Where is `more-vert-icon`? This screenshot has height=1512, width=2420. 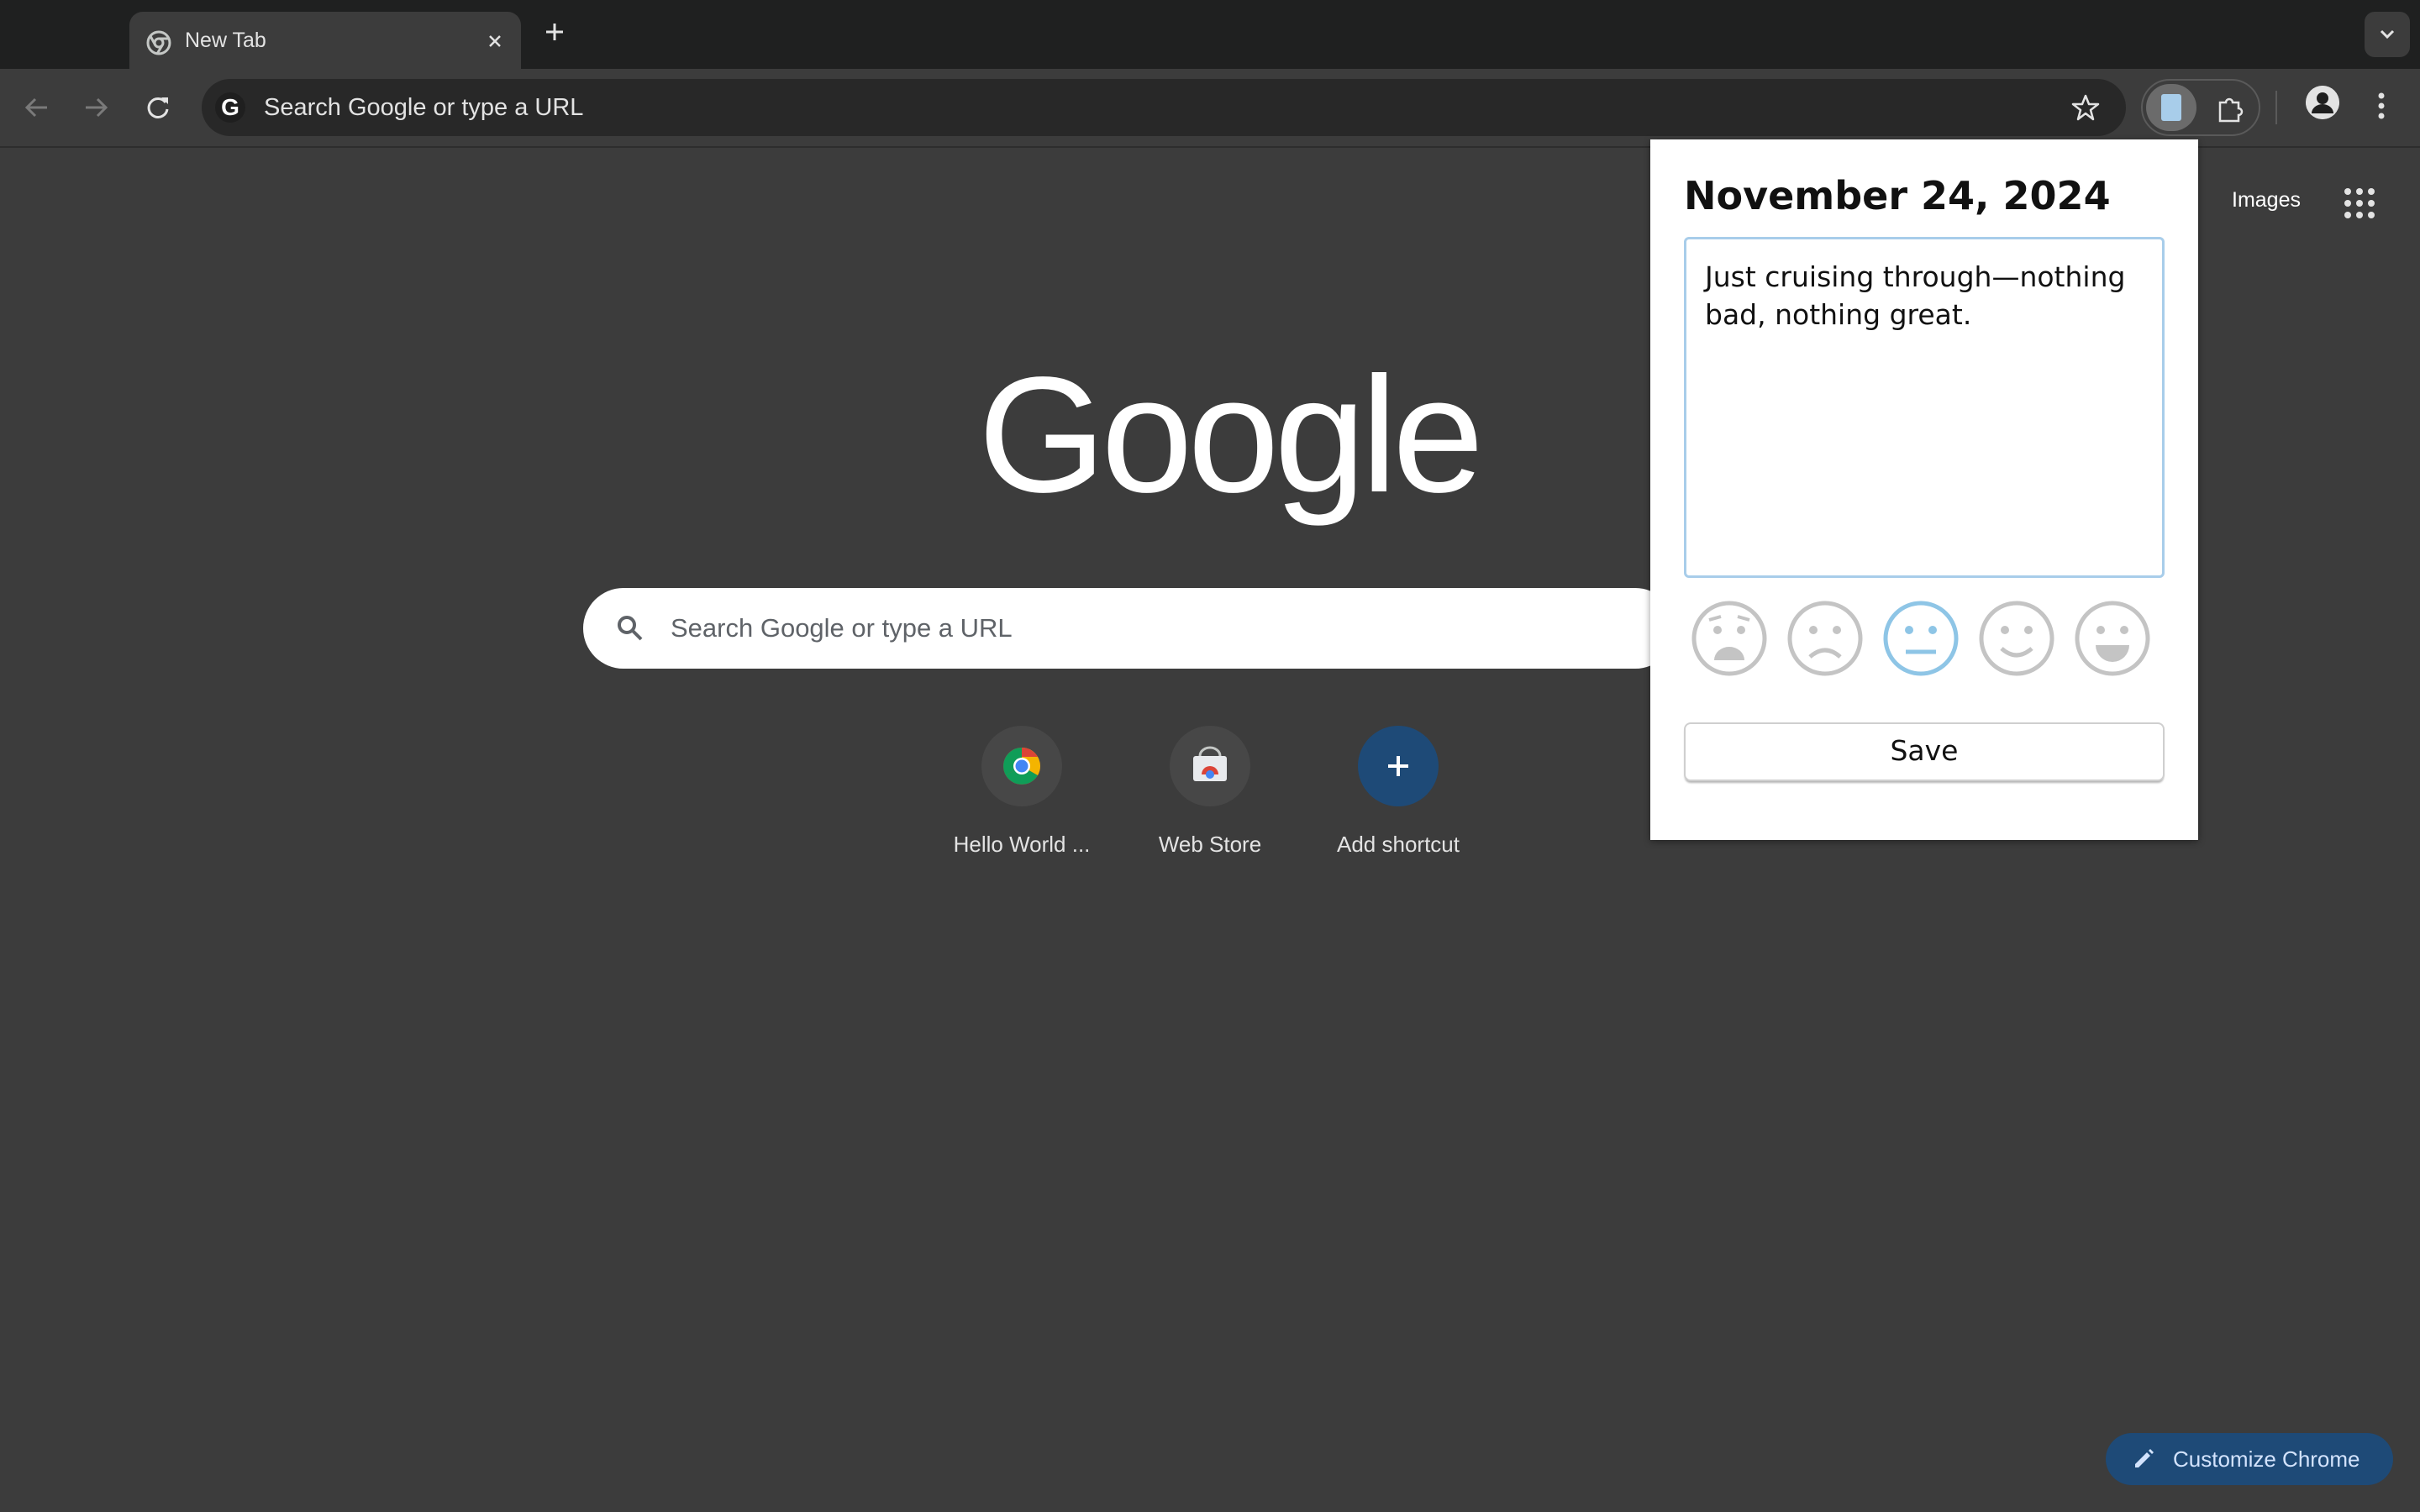 more-vert-icon is located at coordinates (2381, 105).